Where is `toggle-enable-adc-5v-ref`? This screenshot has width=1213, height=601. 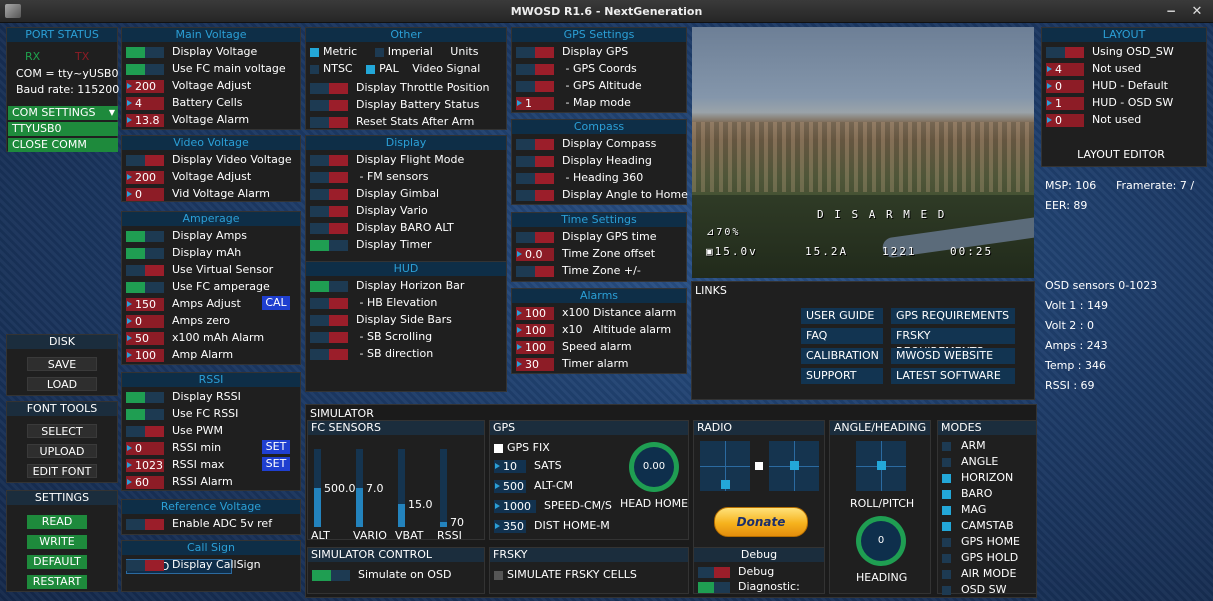 toggle-enable-adc-5v-ref is located at coordinates (145, 524).